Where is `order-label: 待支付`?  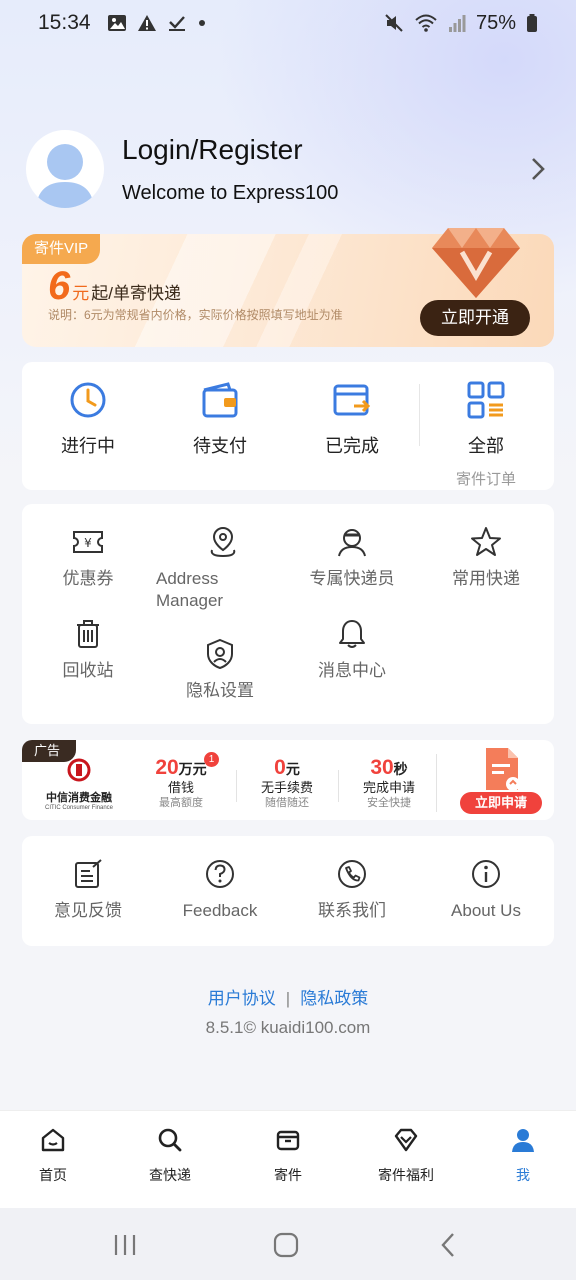
order-label: 待支付 is located at coordinates (220, 446).